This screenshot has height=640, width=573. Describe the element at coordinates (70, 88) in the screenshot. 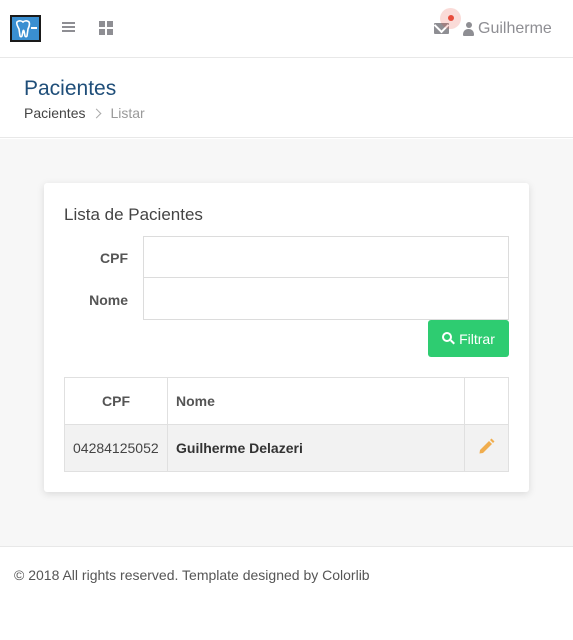

I see `page-title: Pacientes` at that location.